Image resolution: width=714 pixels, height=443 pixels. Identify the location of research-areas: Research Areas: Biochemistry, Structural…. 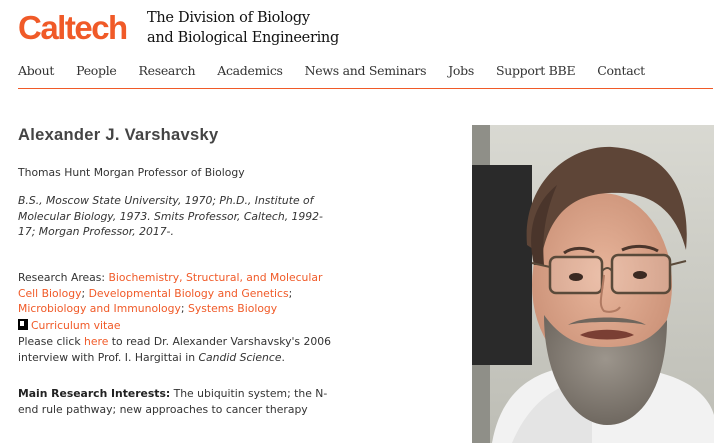
(178, 293).